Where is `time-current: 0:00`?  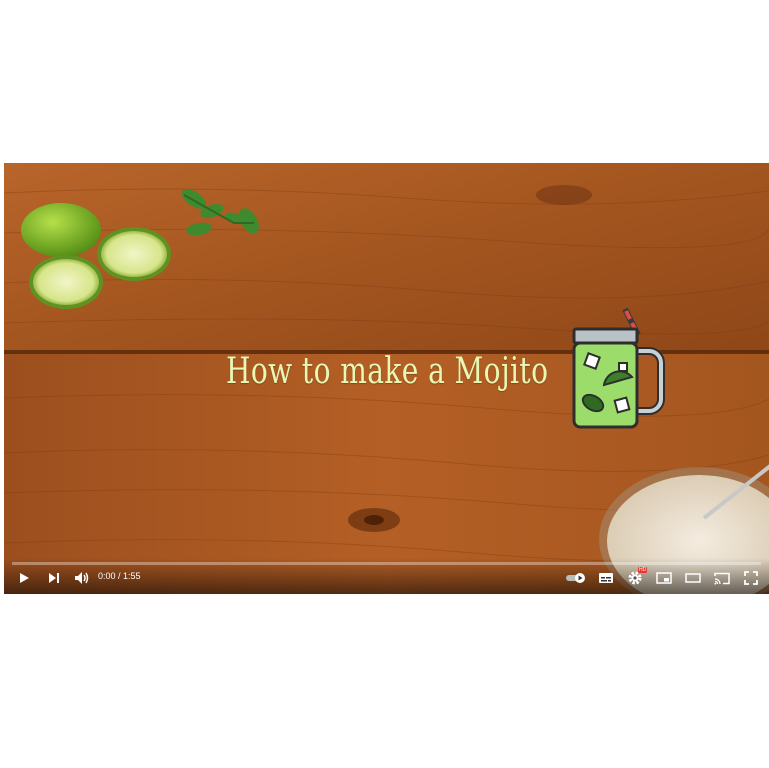
time-current: 0:00 is located at coordinates (107, 576).